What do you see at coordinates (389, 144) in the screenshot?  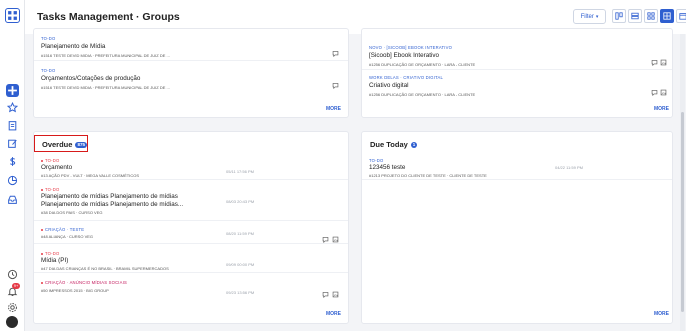 I see `due-today-title: Due Today` at bounding box center [389, 144].